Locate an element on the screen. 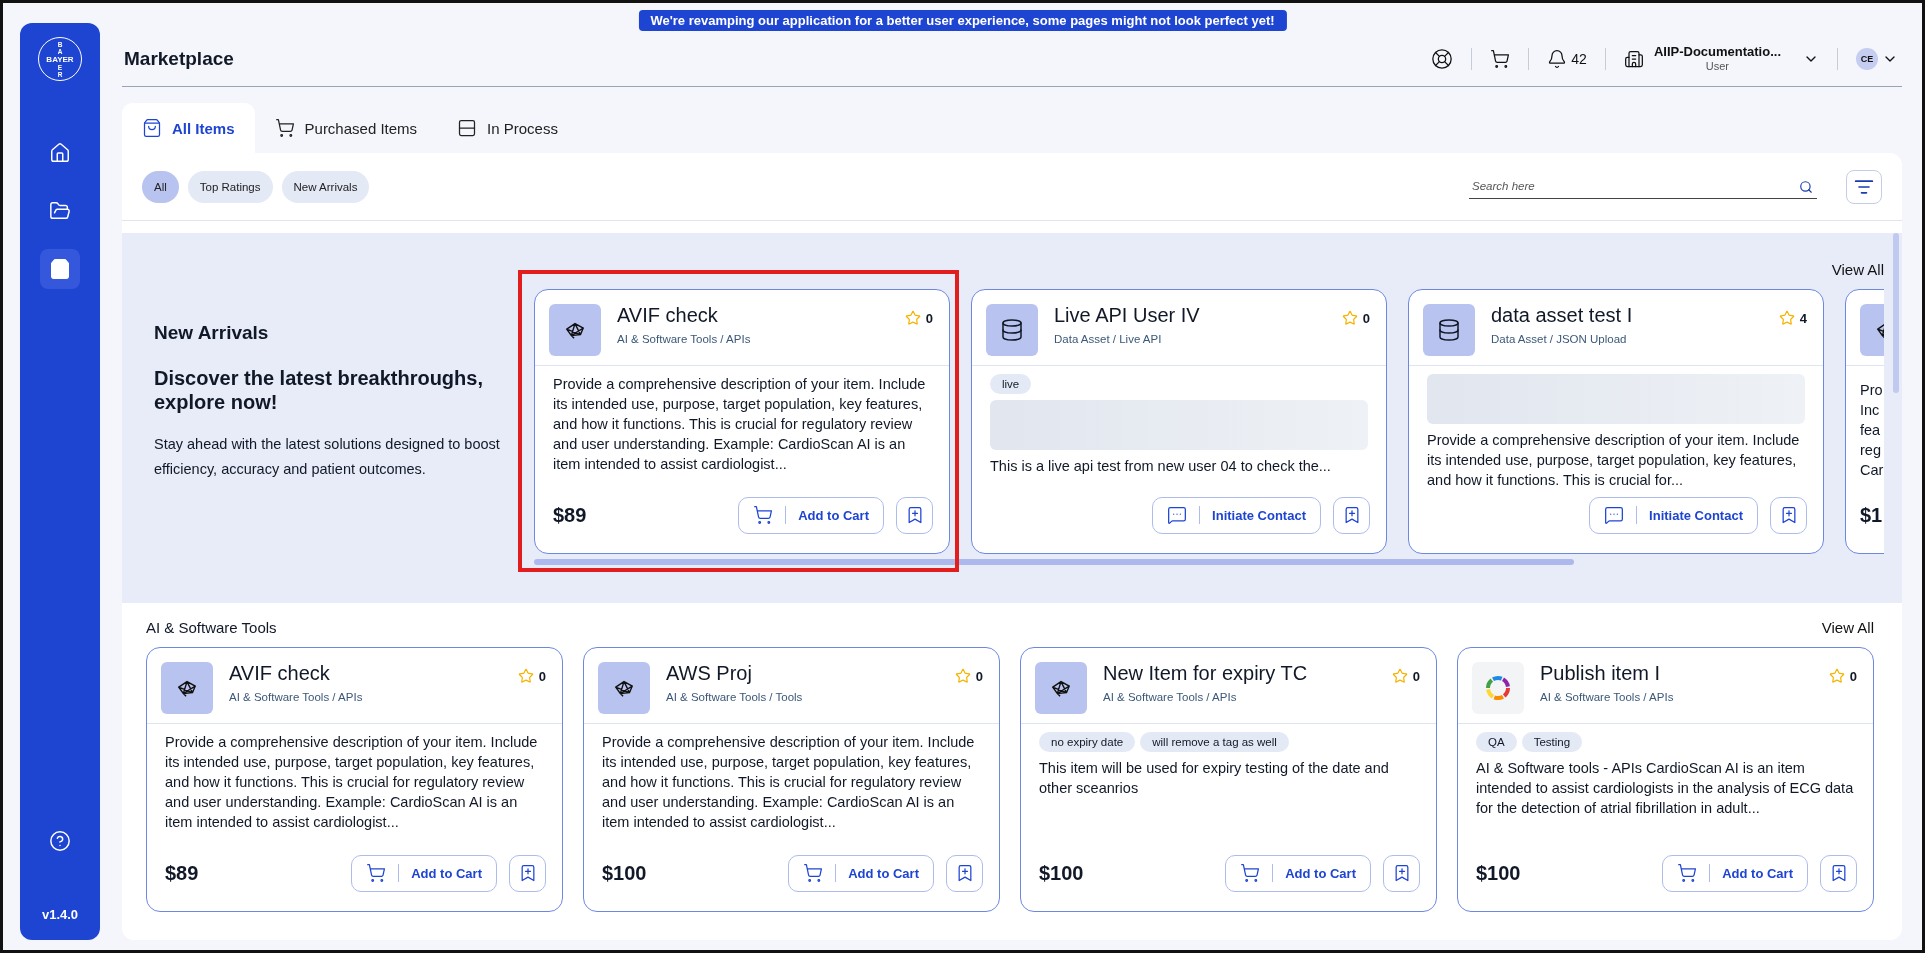 The height and width of the screenshot is (953, 1925). description-line: fea is located at coordinates (1871, 430).